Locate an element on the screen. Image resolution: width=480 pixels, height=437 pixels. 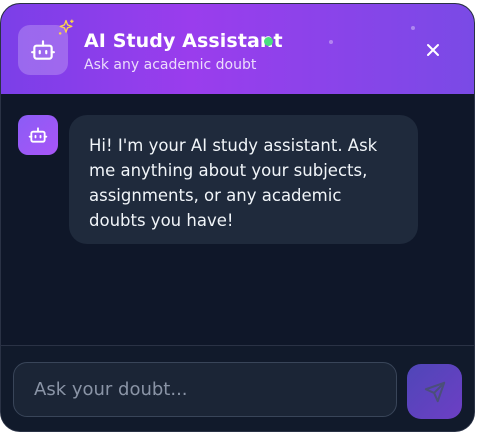
close-icon is located at coordinates (433, 50).